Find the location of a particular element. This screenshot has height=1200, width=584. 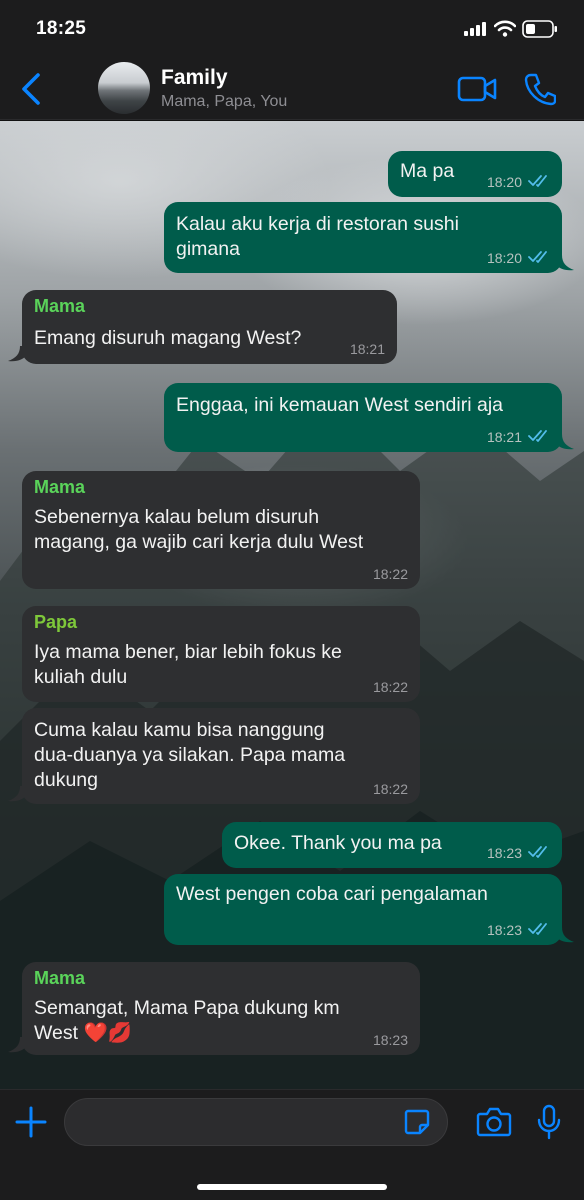

home-indicator is located at coordinates (292, 1187).